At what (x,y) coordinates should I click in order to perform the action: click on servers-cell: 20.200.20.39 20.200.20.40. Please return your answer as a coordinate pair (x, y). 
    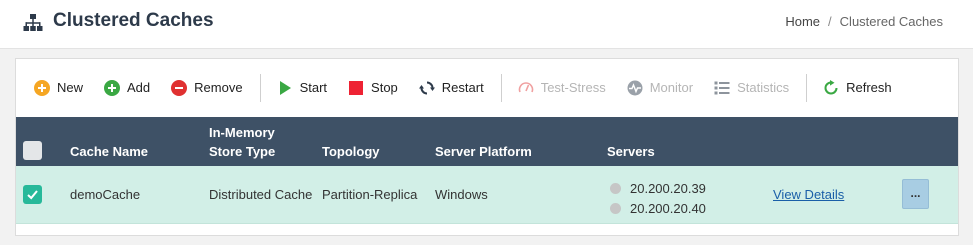
    Looking at the image, I should click on (658, 198).